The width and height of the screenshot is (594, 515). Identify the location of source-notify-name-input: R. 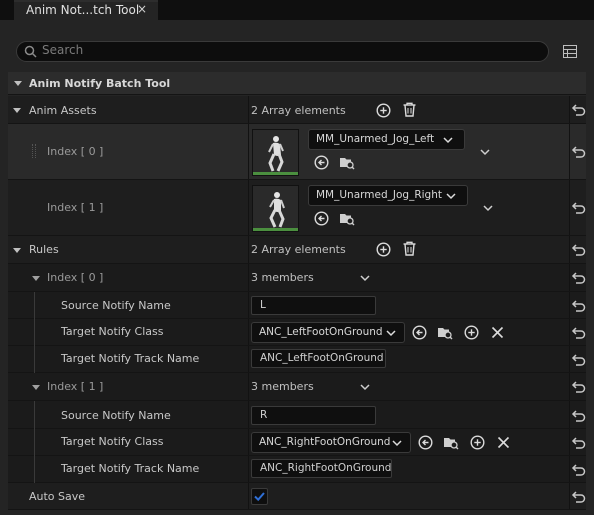
(313, 415).